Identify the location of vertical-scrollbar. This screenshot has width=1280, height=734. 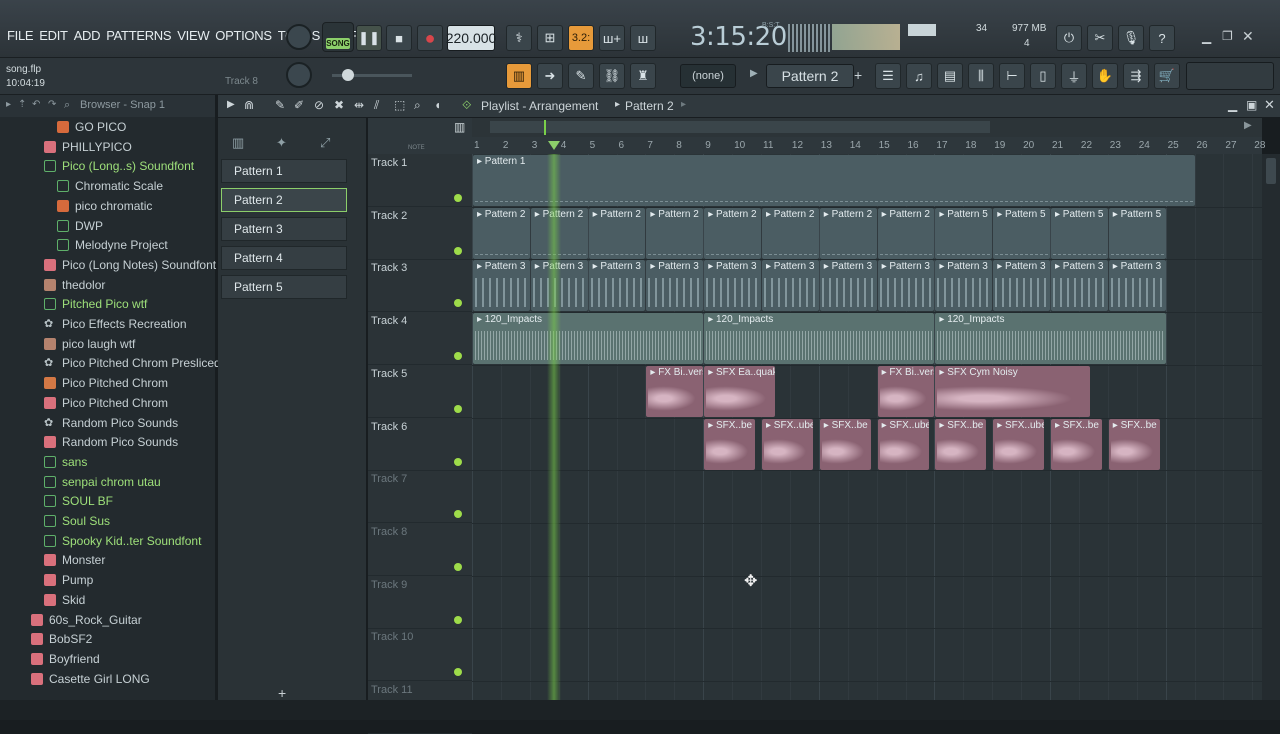
(1271, 427).